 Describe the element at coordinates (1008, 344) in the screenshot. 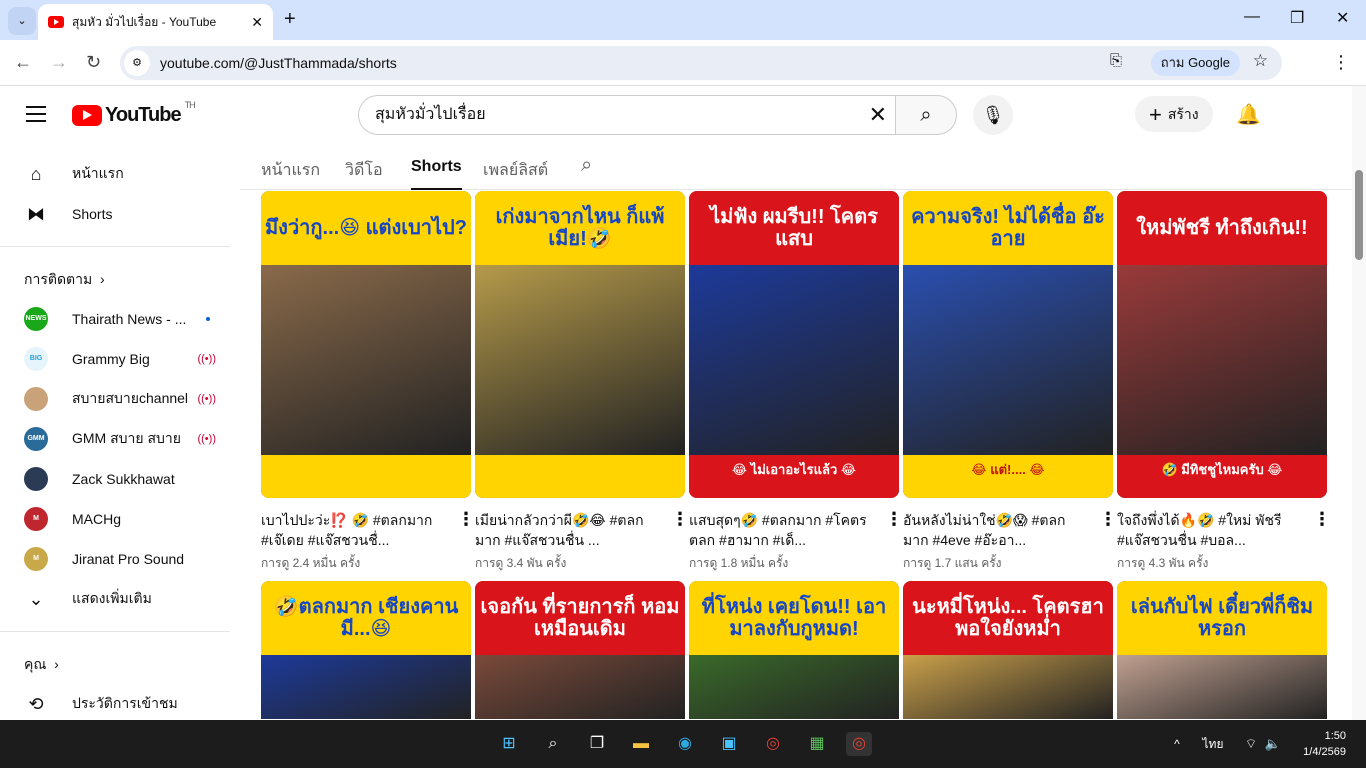

I see `short-thumbnail: ความจริง! ไม่ได้ชื่อ อ๊ะอาย 😂 แต่!.... 😂` at that location.